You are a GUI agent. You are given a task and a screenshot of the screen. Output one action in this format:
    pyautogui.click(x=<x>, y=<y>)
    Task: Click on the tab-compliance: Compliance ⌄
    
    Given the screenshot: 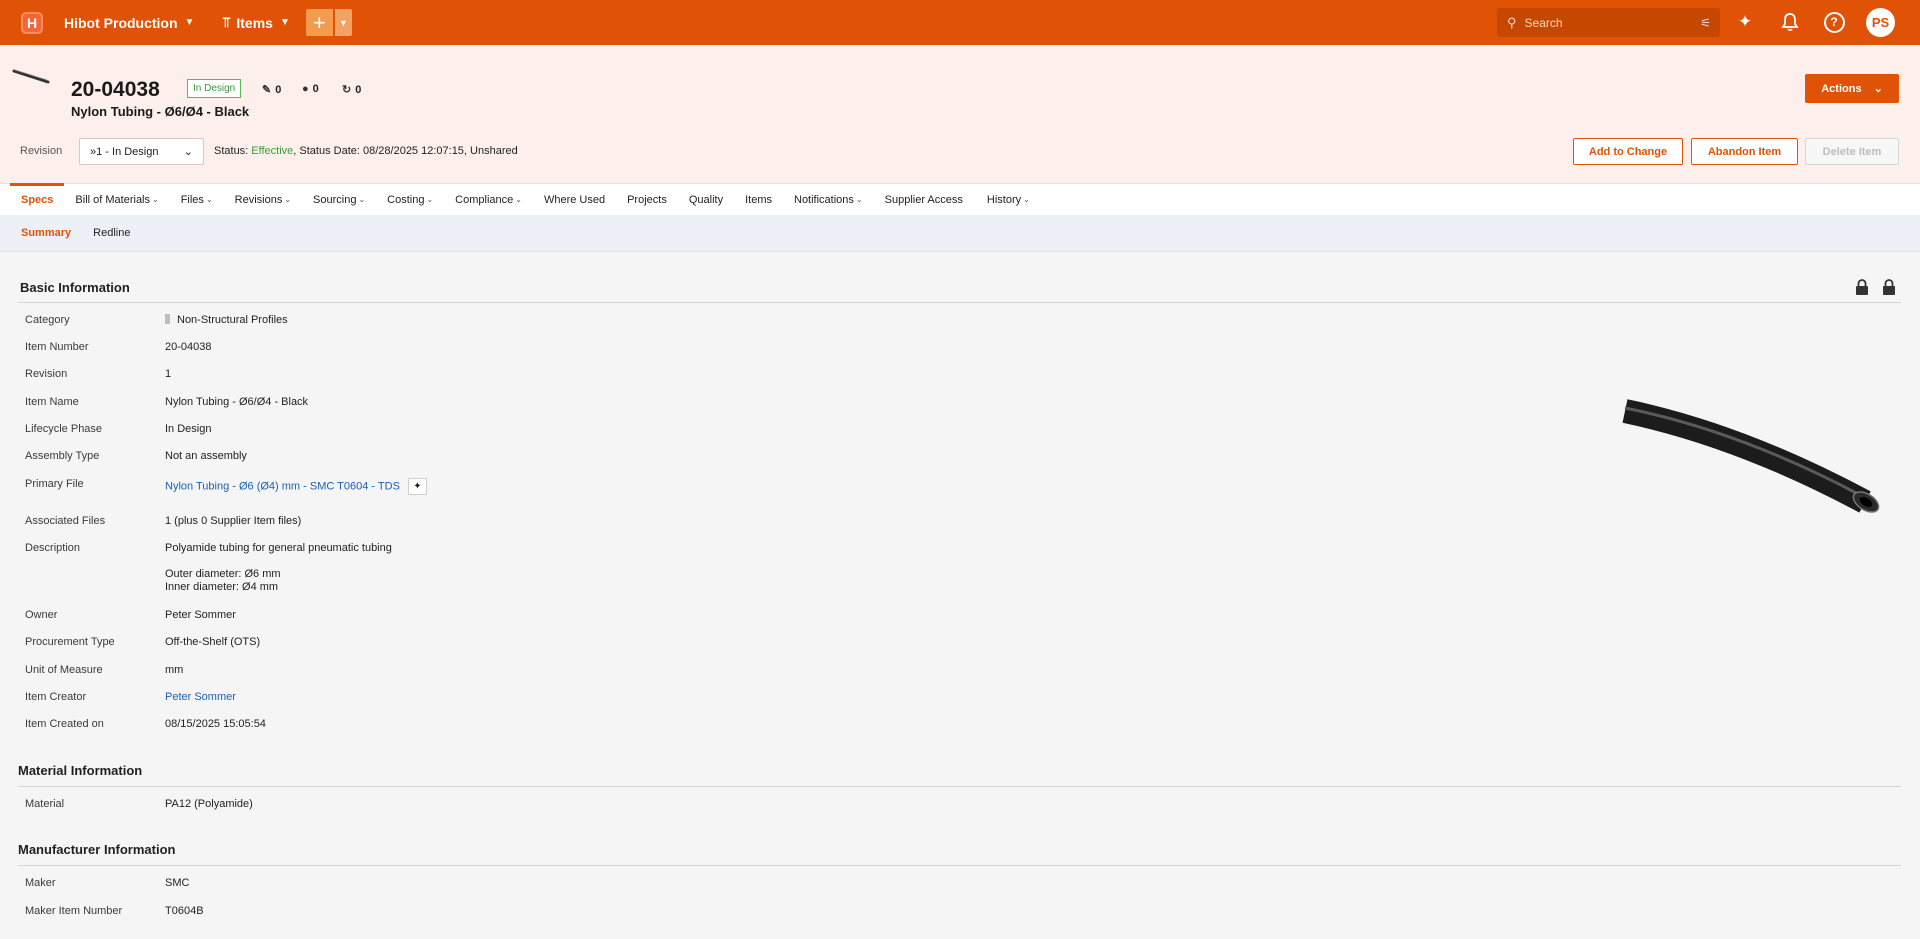 What is the action you would take?
    pyautogui.click(x=488, y=199)
    